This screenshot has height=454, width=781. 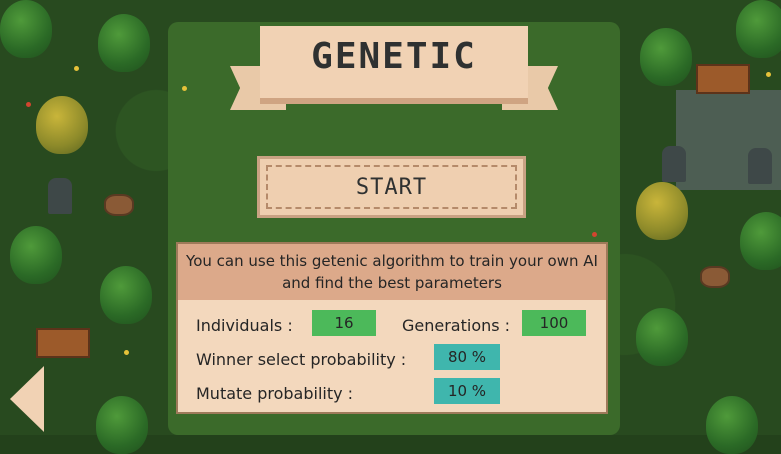 What do you see at coordinates (275, 393) in the screenshot?
I see `mutate-label: Mutate probability :` at bounding box center [275, 393].